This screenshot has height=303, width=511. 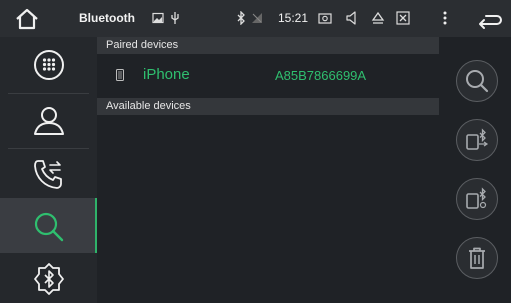 I want to click on back-icon, so click(x=489, y=19).